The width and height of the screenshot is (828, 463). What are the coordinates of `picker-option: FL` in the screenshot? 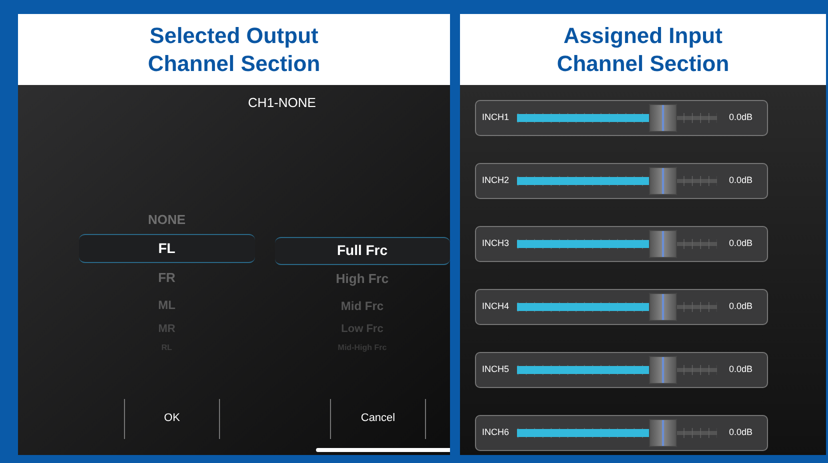 It's located at (166, 249).